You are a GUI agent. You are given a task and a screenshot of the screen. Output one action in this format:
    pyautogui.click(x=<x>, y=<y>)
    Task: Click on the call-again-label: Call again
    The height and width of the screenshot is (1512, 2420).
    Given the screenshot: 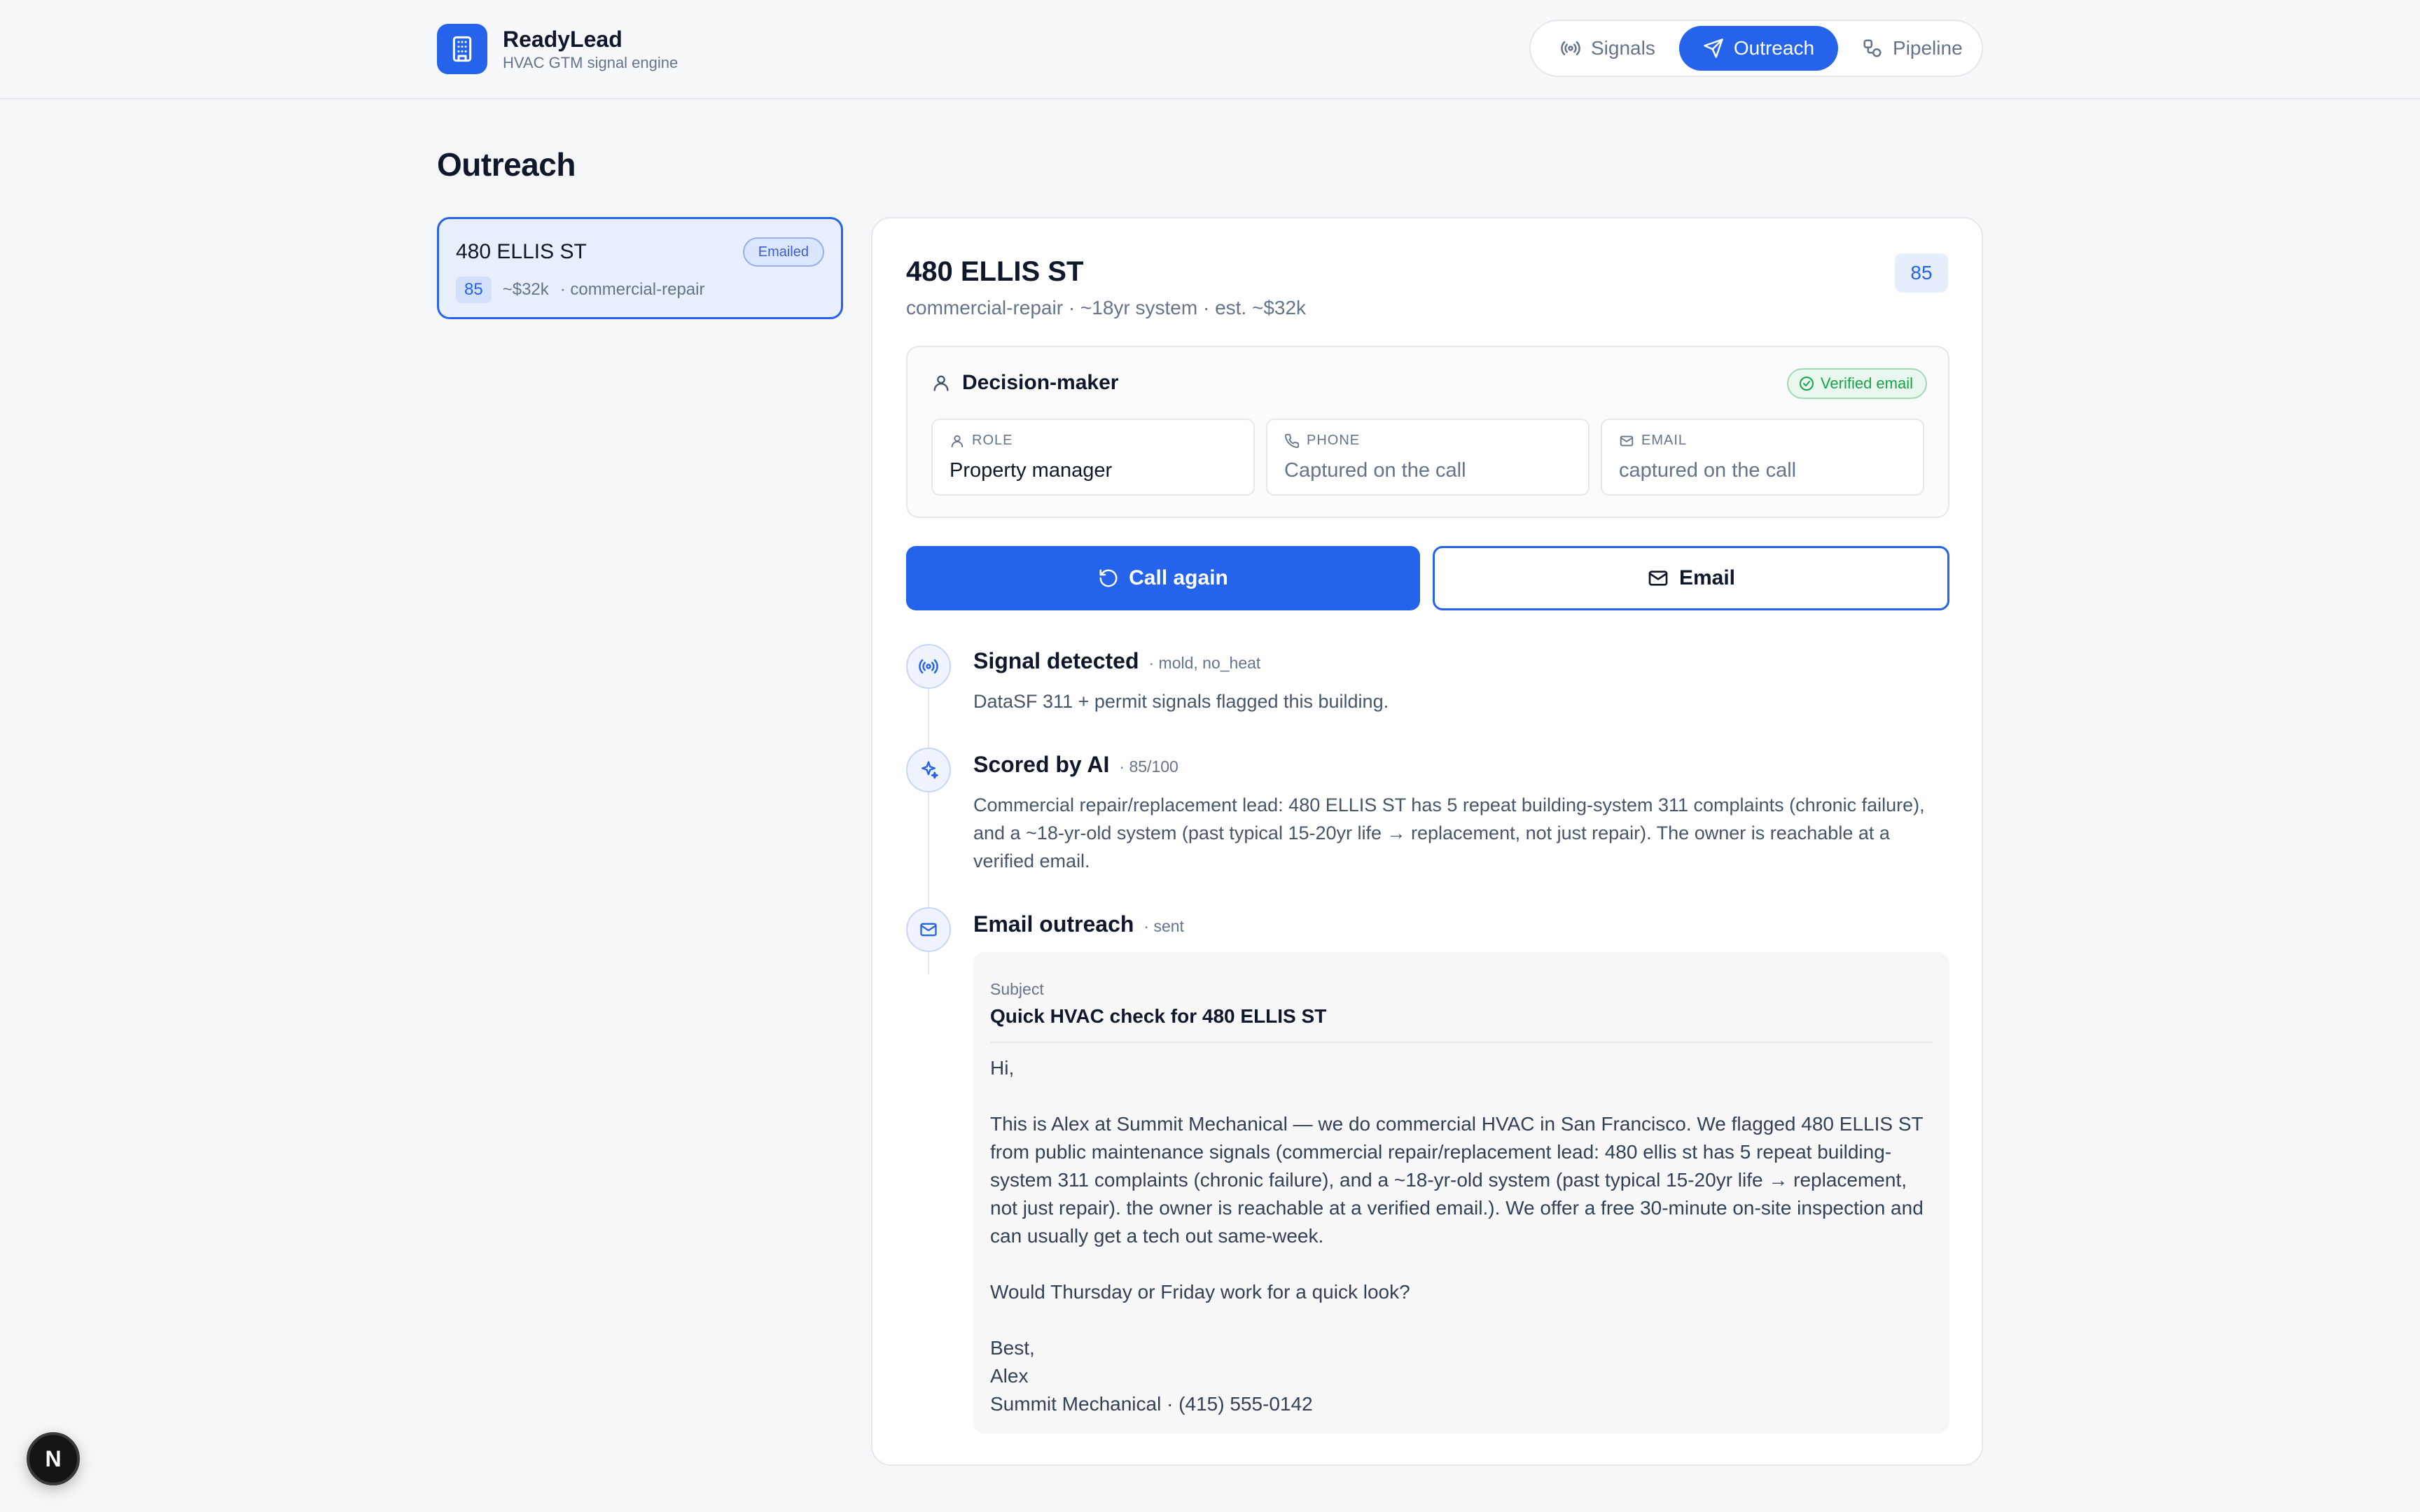 What is the action you would take?
    pyautogui.click(x=1178, y=577)
    